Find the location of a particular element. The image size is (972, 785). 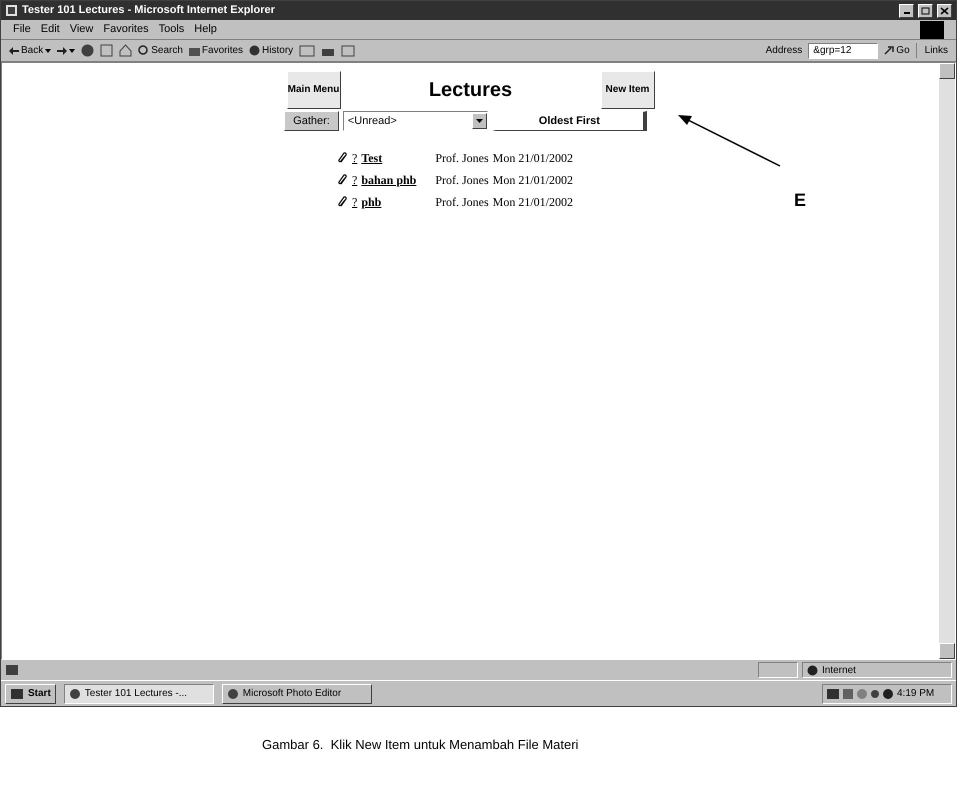

menu-item: Edit is located at coordinates (50, 29).